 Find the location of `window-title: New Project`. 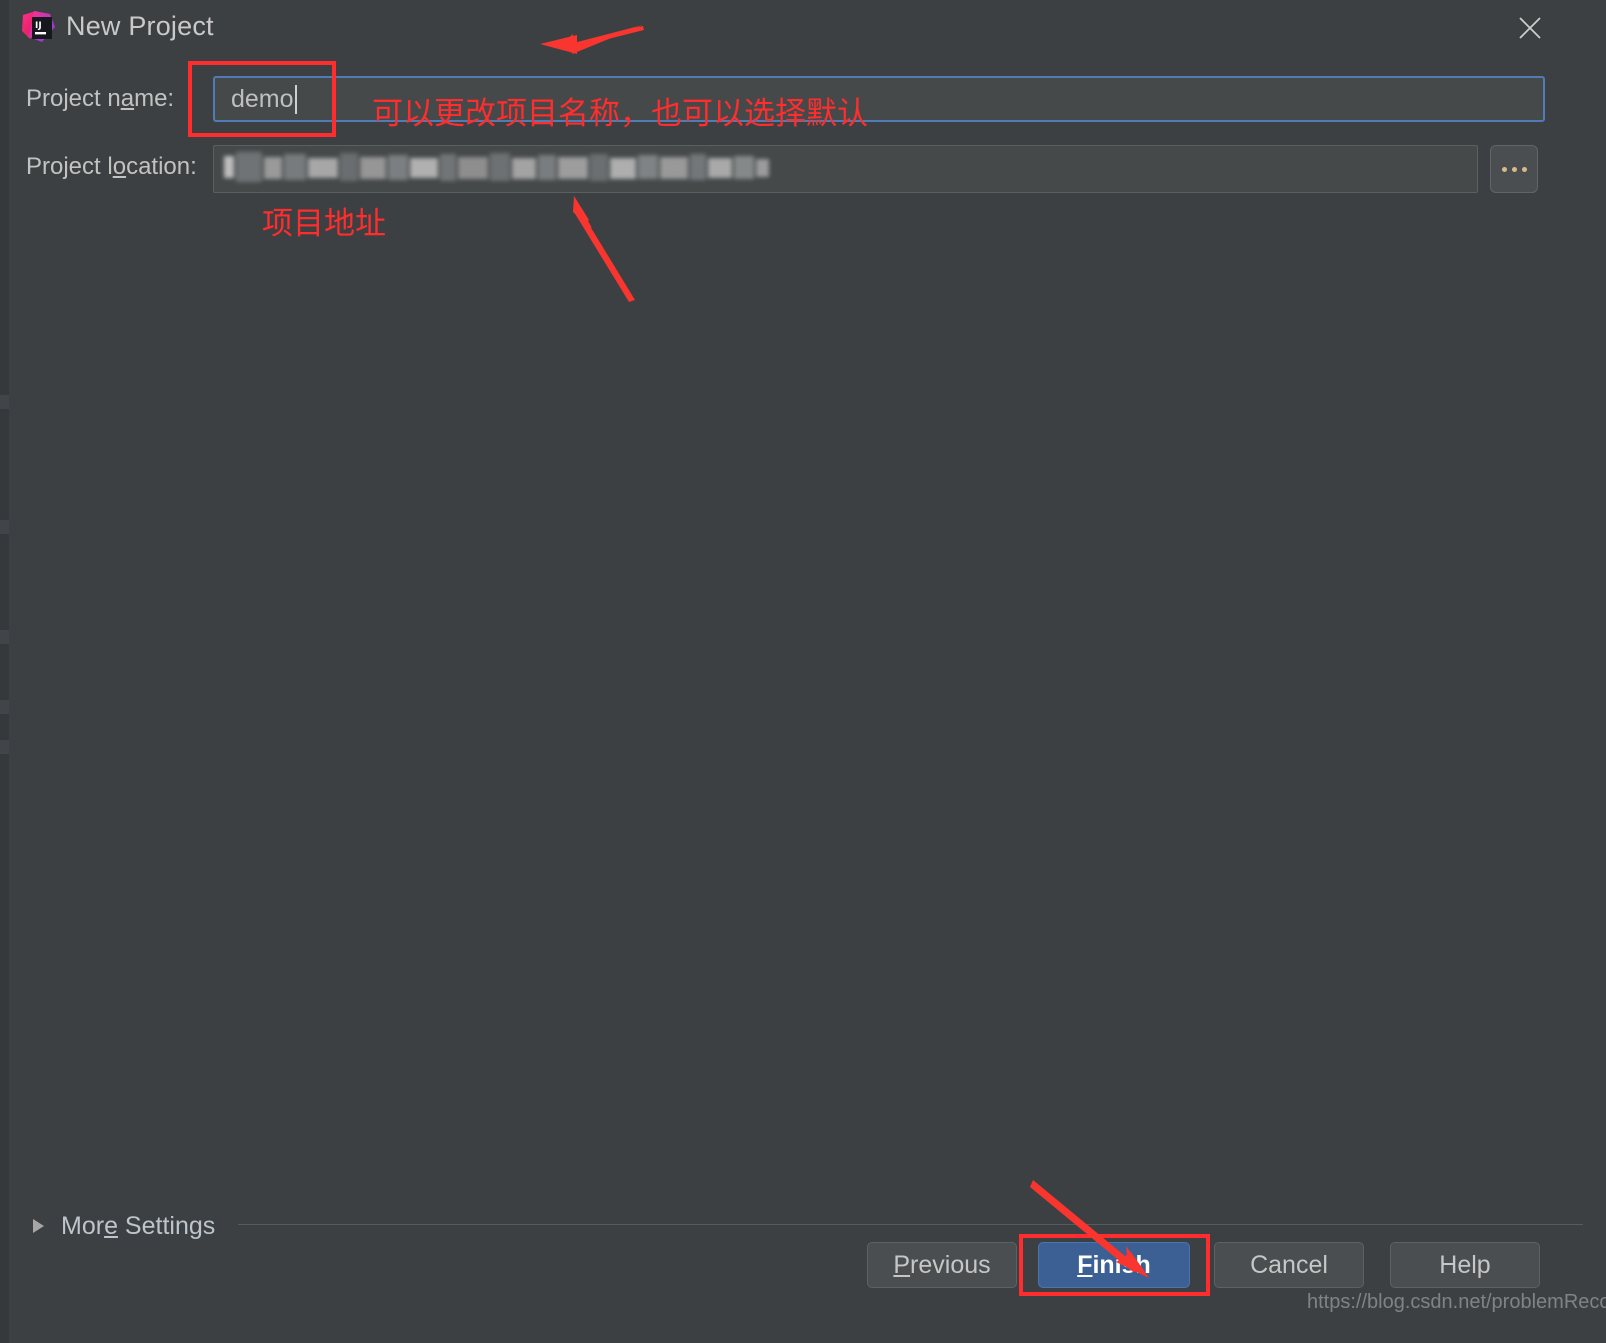

window-title: New Project is located at coordinates (140, 26).